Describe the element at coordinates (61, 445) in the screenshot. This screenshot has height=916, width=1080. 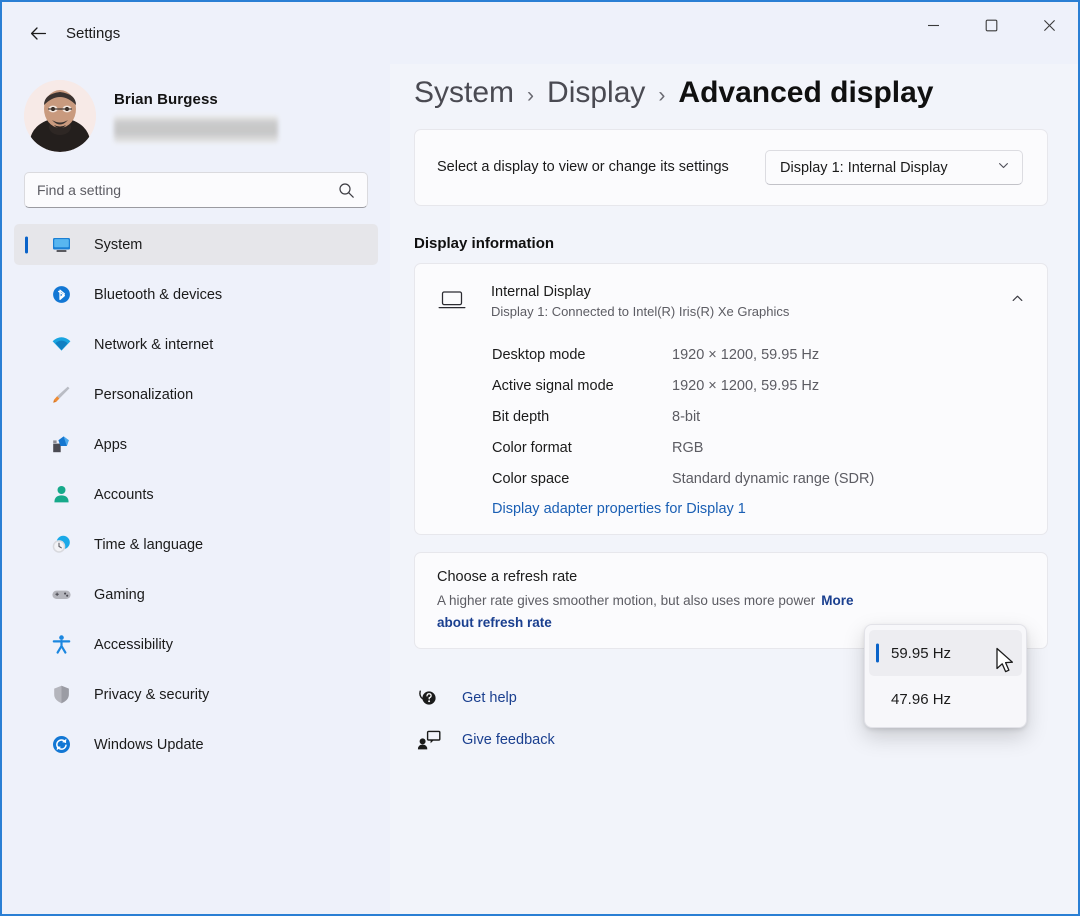
I see `apps-icon` at that location.